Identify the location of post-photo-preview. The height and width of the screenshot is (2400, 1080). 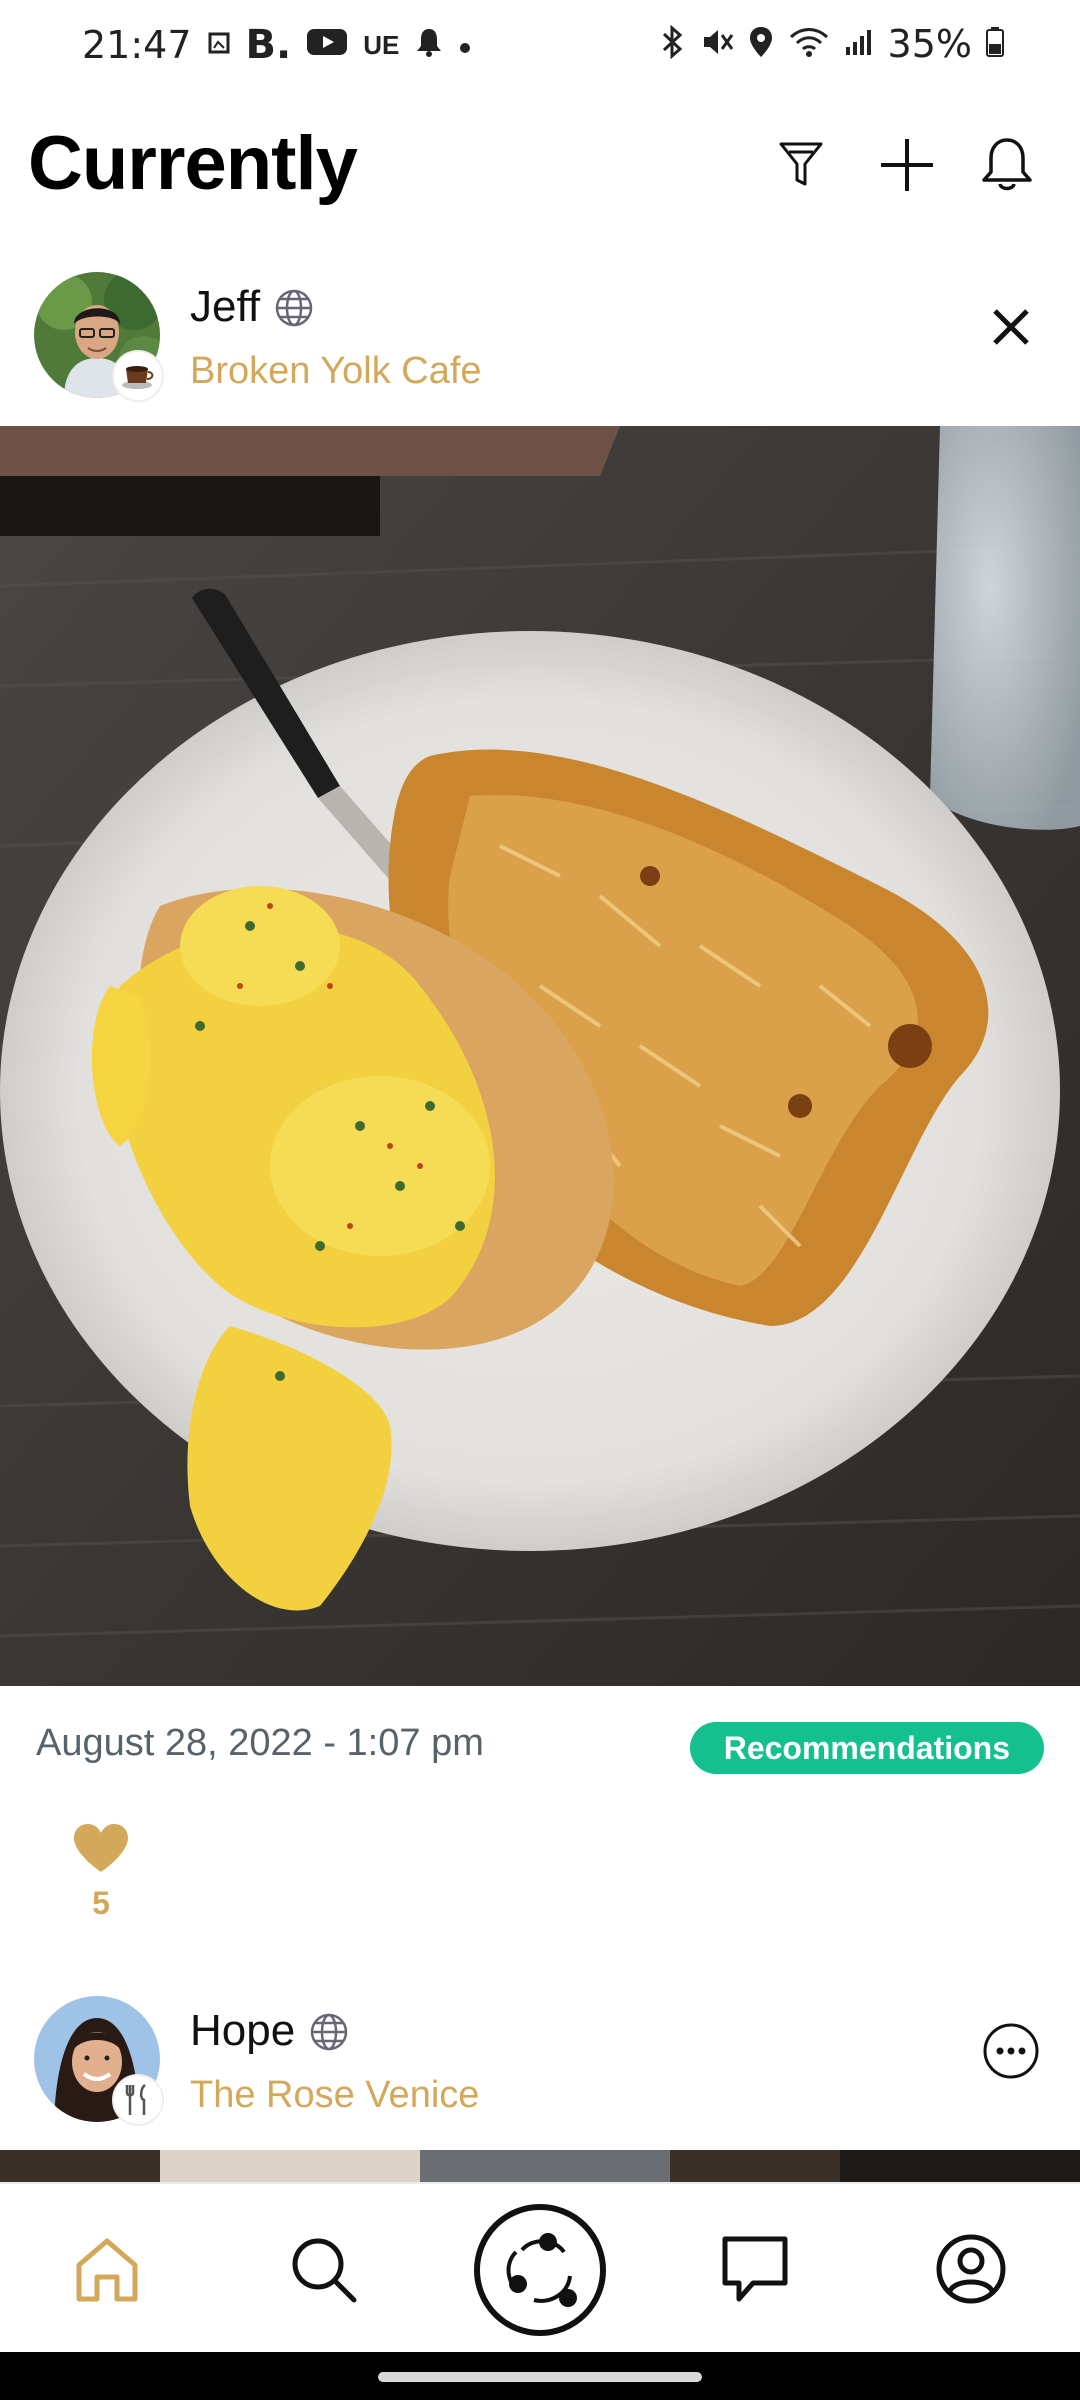
(540, 2167).